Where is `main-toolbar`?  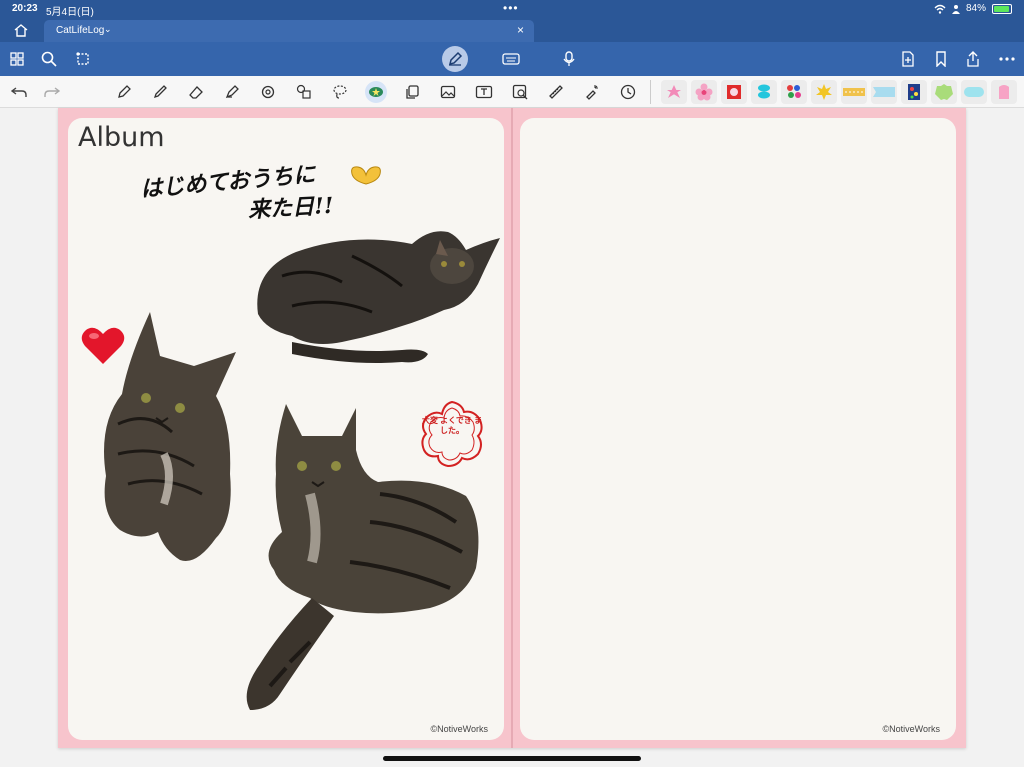
main-toolbar is located at coordinates (512, 59).